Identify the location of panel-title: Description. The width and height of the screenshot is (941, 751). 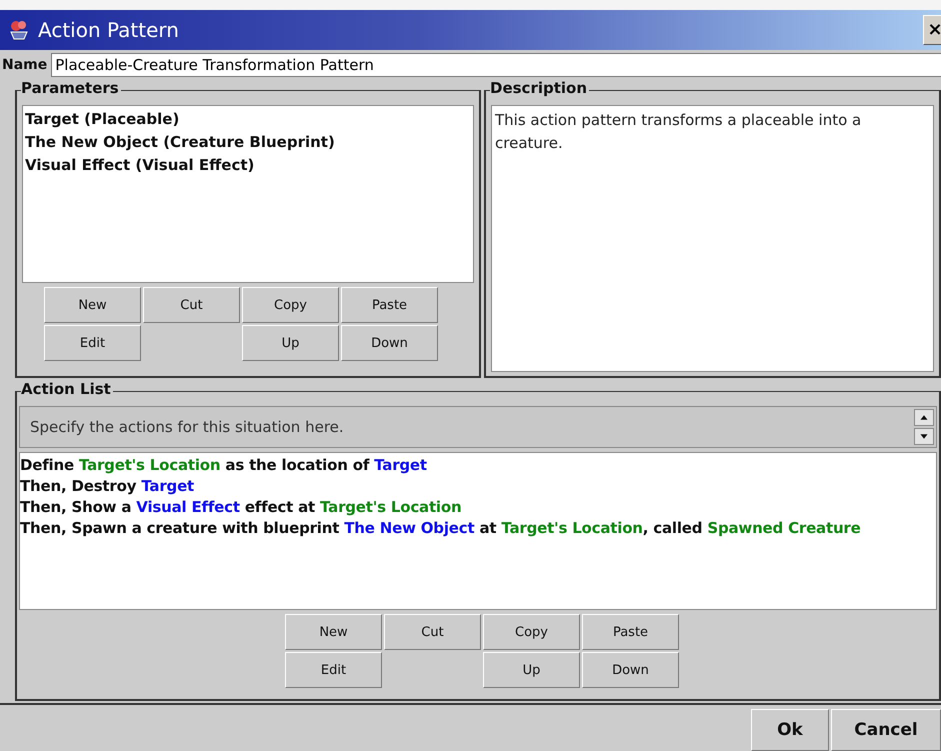
(540, 88).